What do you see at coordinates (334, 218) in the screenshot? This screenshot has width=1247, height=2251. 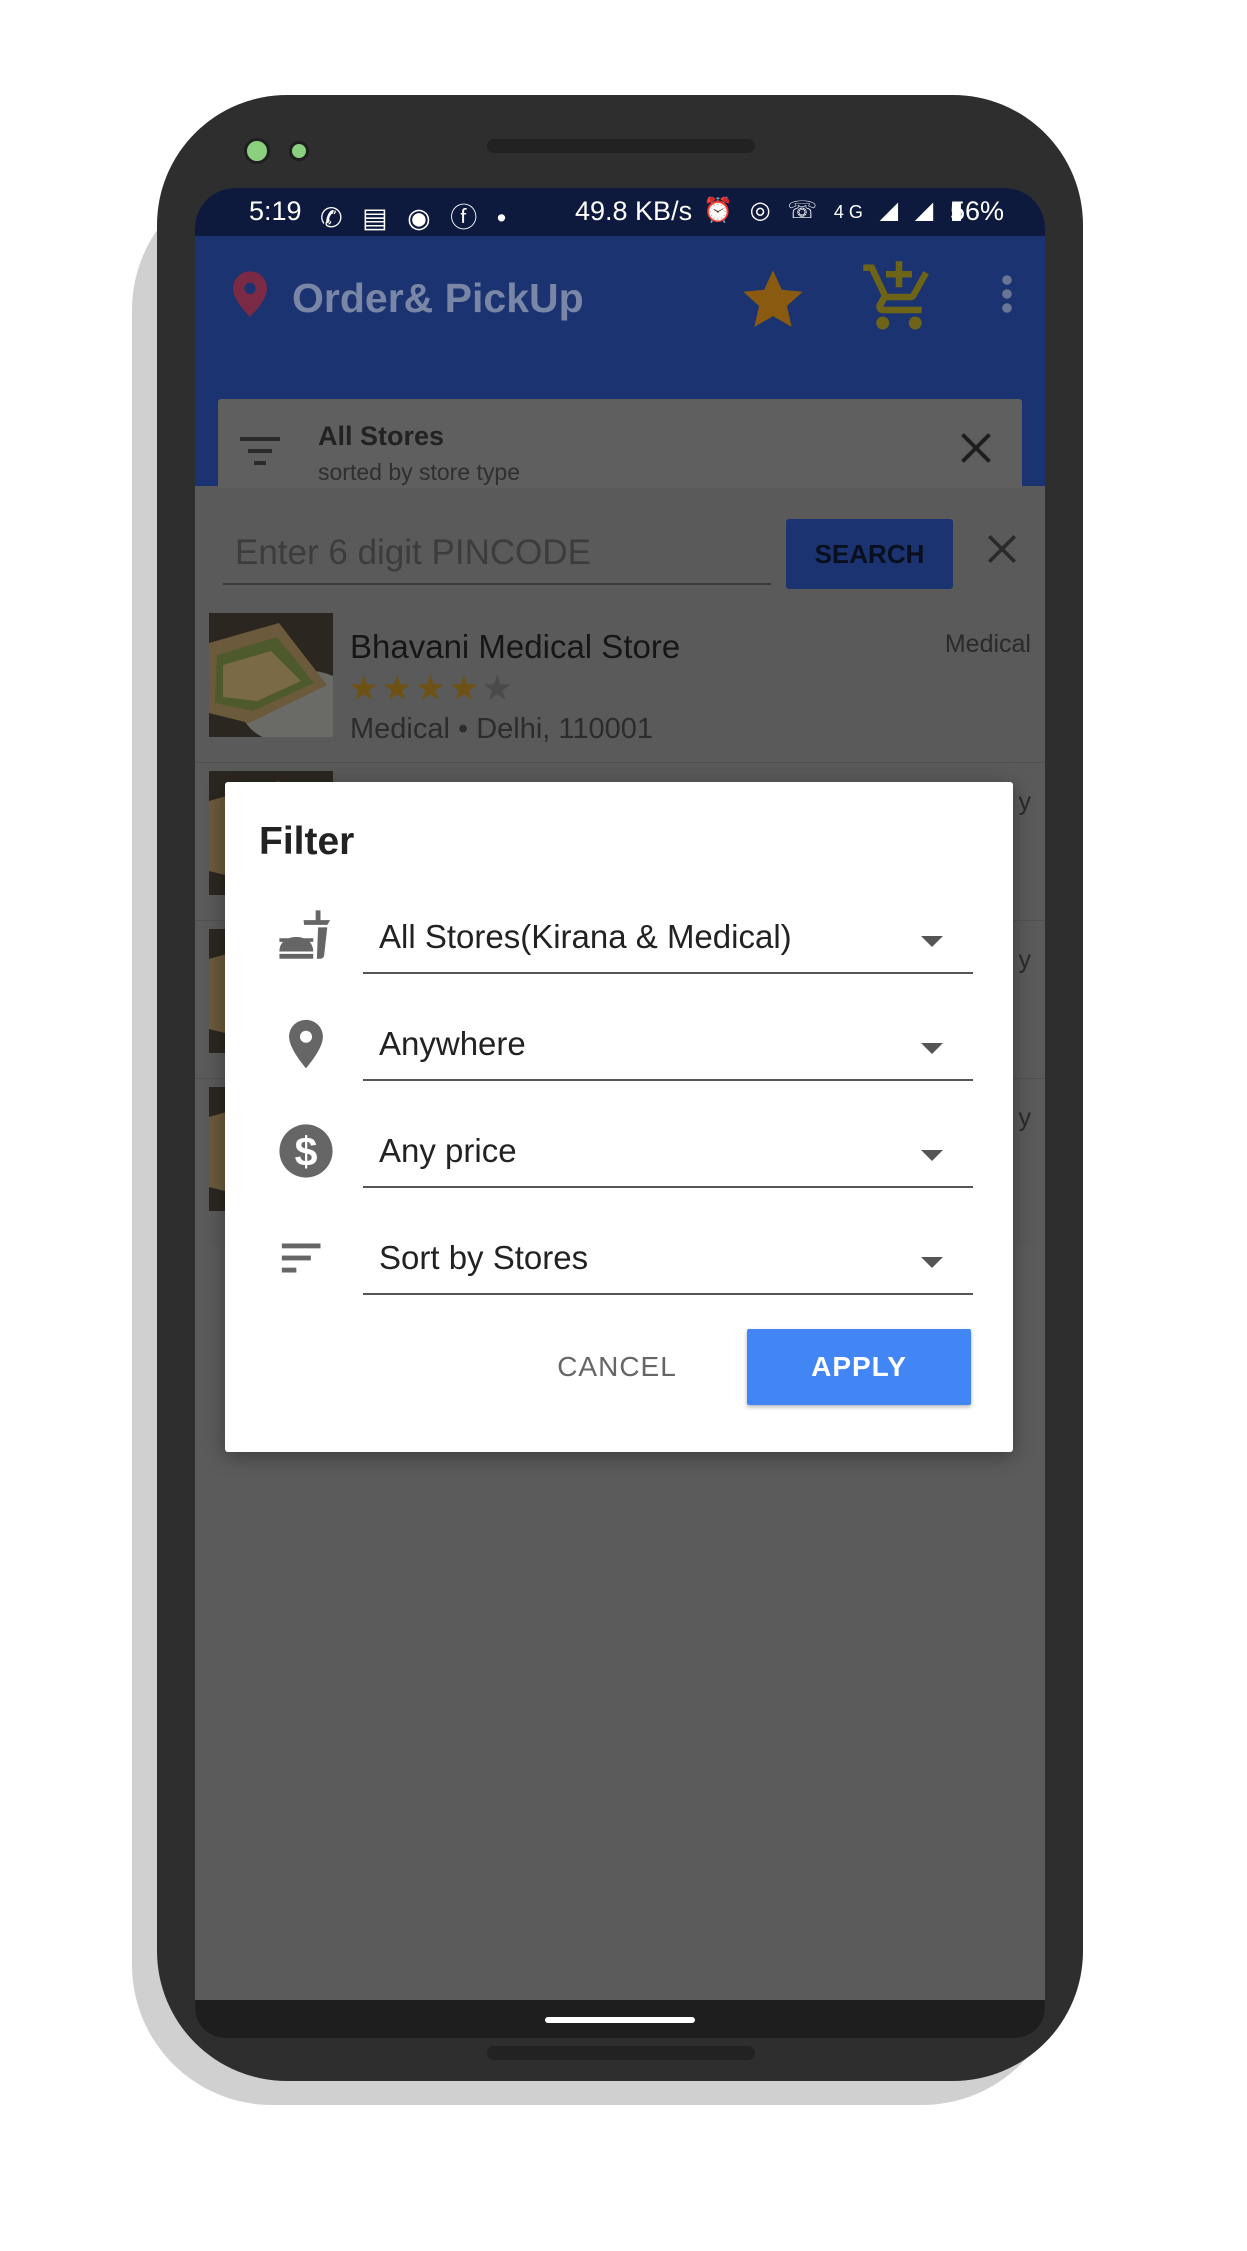 I see `whatsapp-icon: ✆` at bounding box center [334, 218].